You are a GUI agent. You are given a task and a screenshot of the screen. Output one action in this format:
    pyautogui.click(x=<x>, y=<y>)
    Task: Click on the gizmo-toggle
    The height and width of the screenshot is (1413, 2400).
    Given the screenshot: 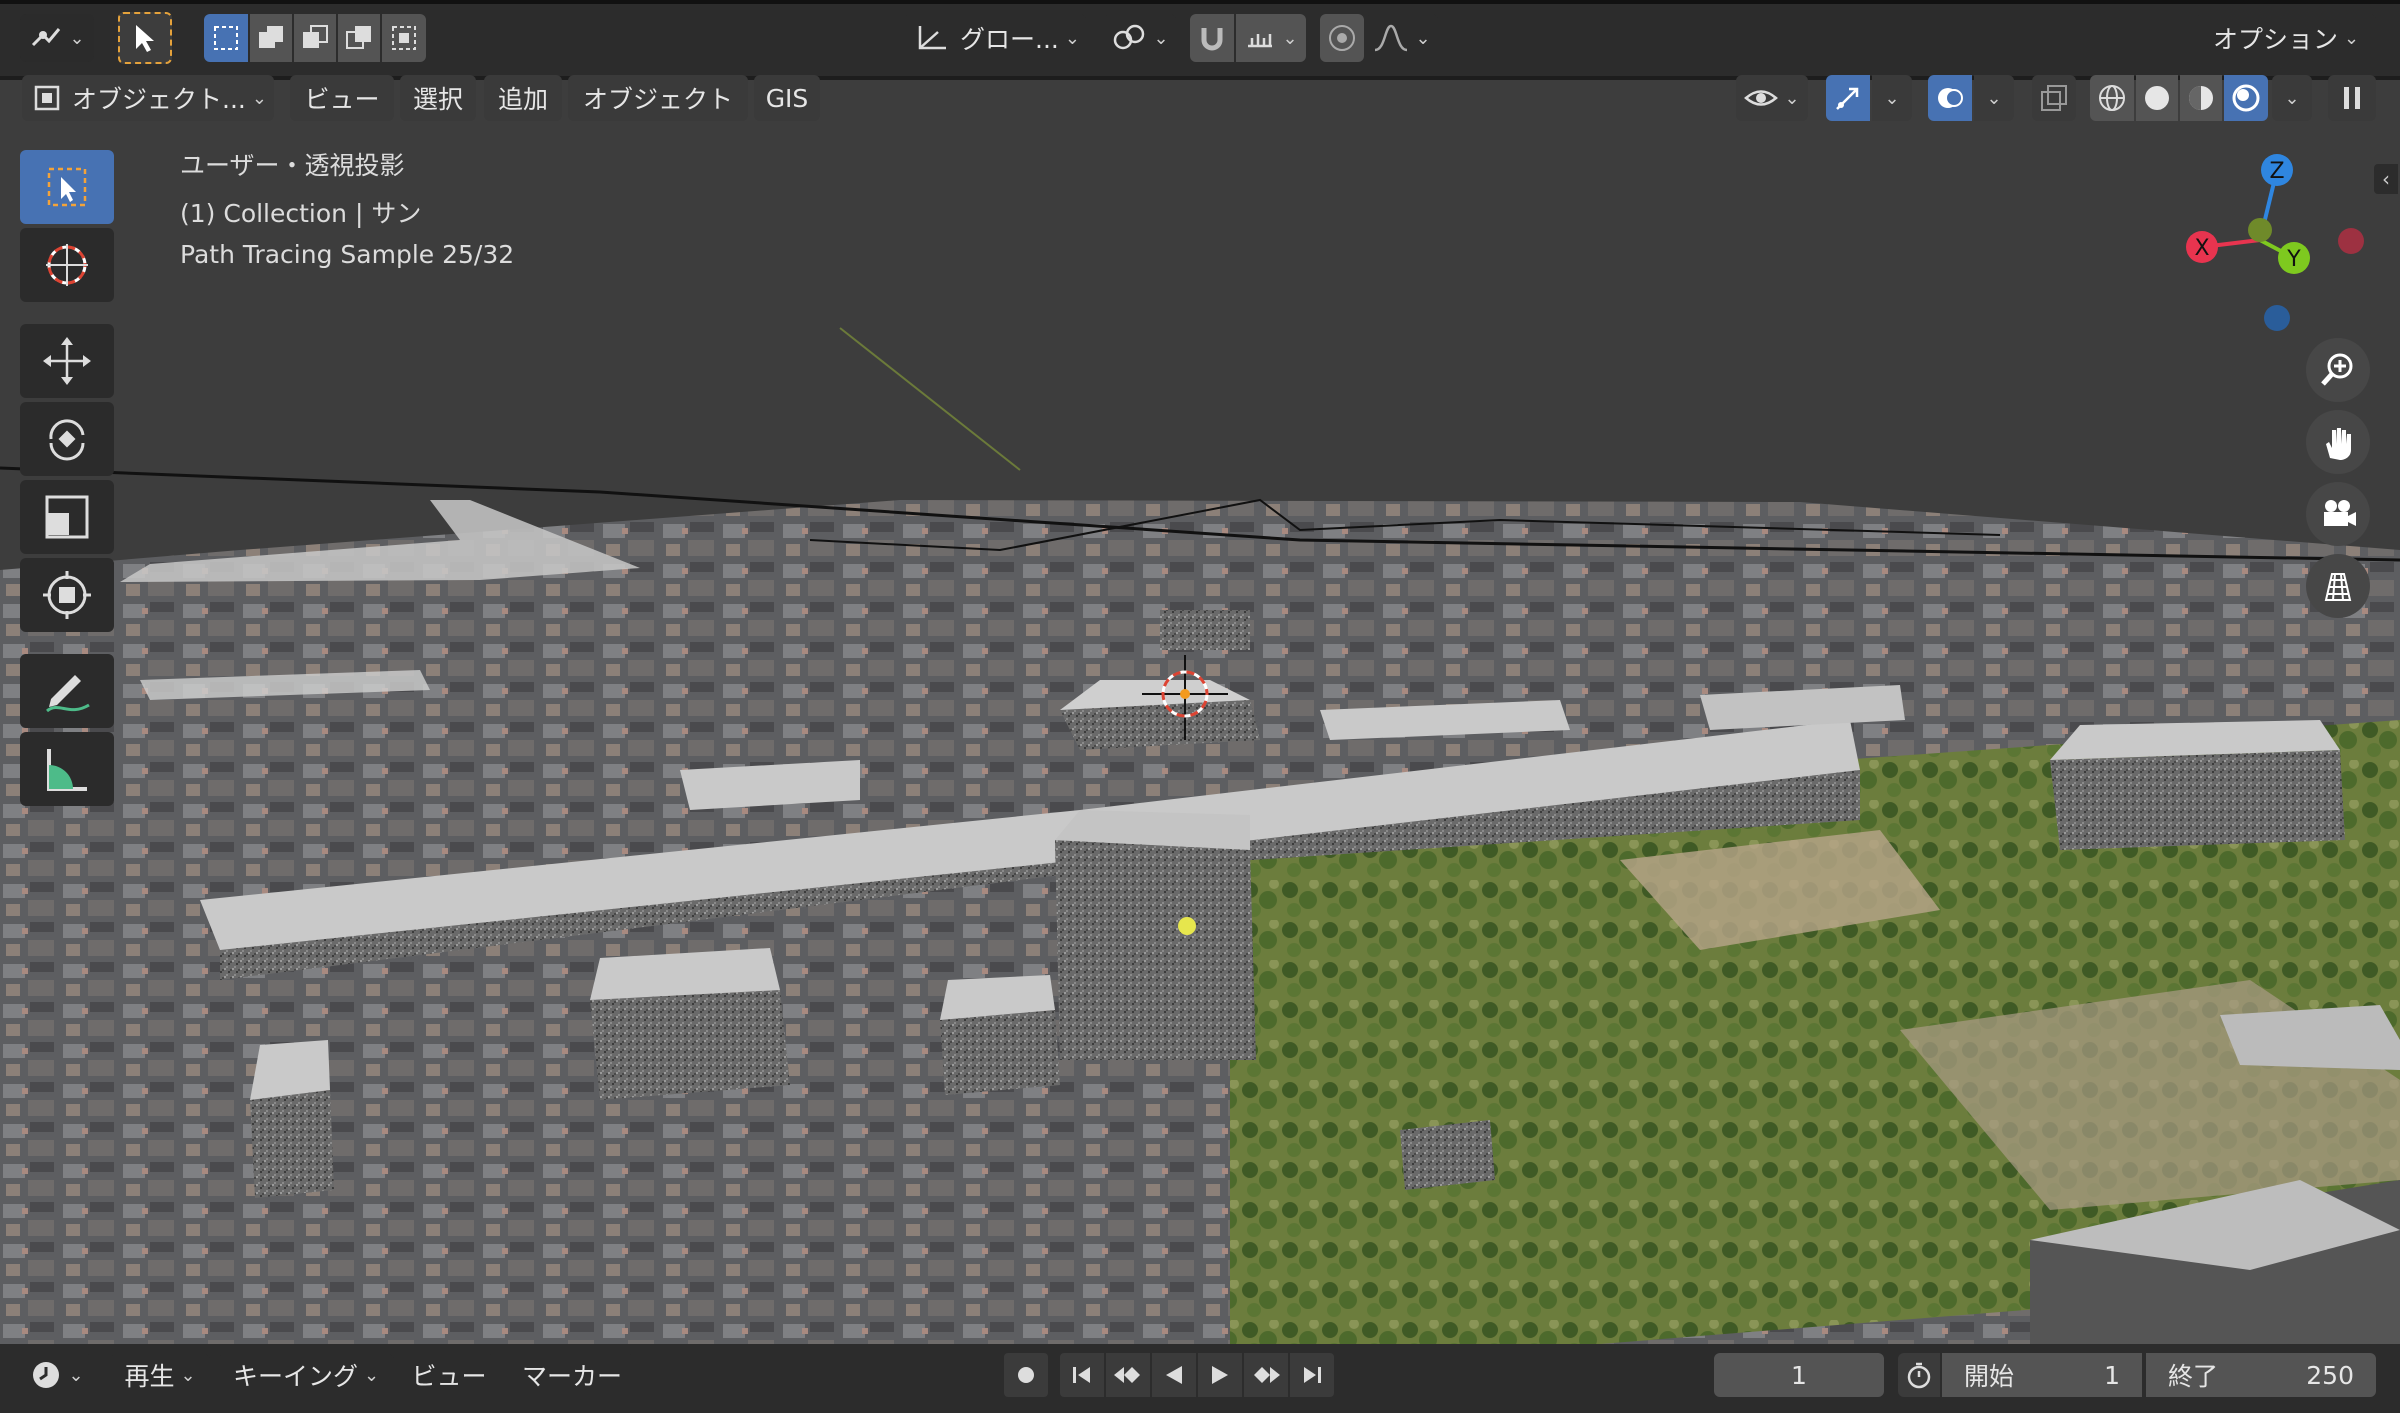 What is the action you would take?
    pyautogui.click(x=1848, y=98)
    